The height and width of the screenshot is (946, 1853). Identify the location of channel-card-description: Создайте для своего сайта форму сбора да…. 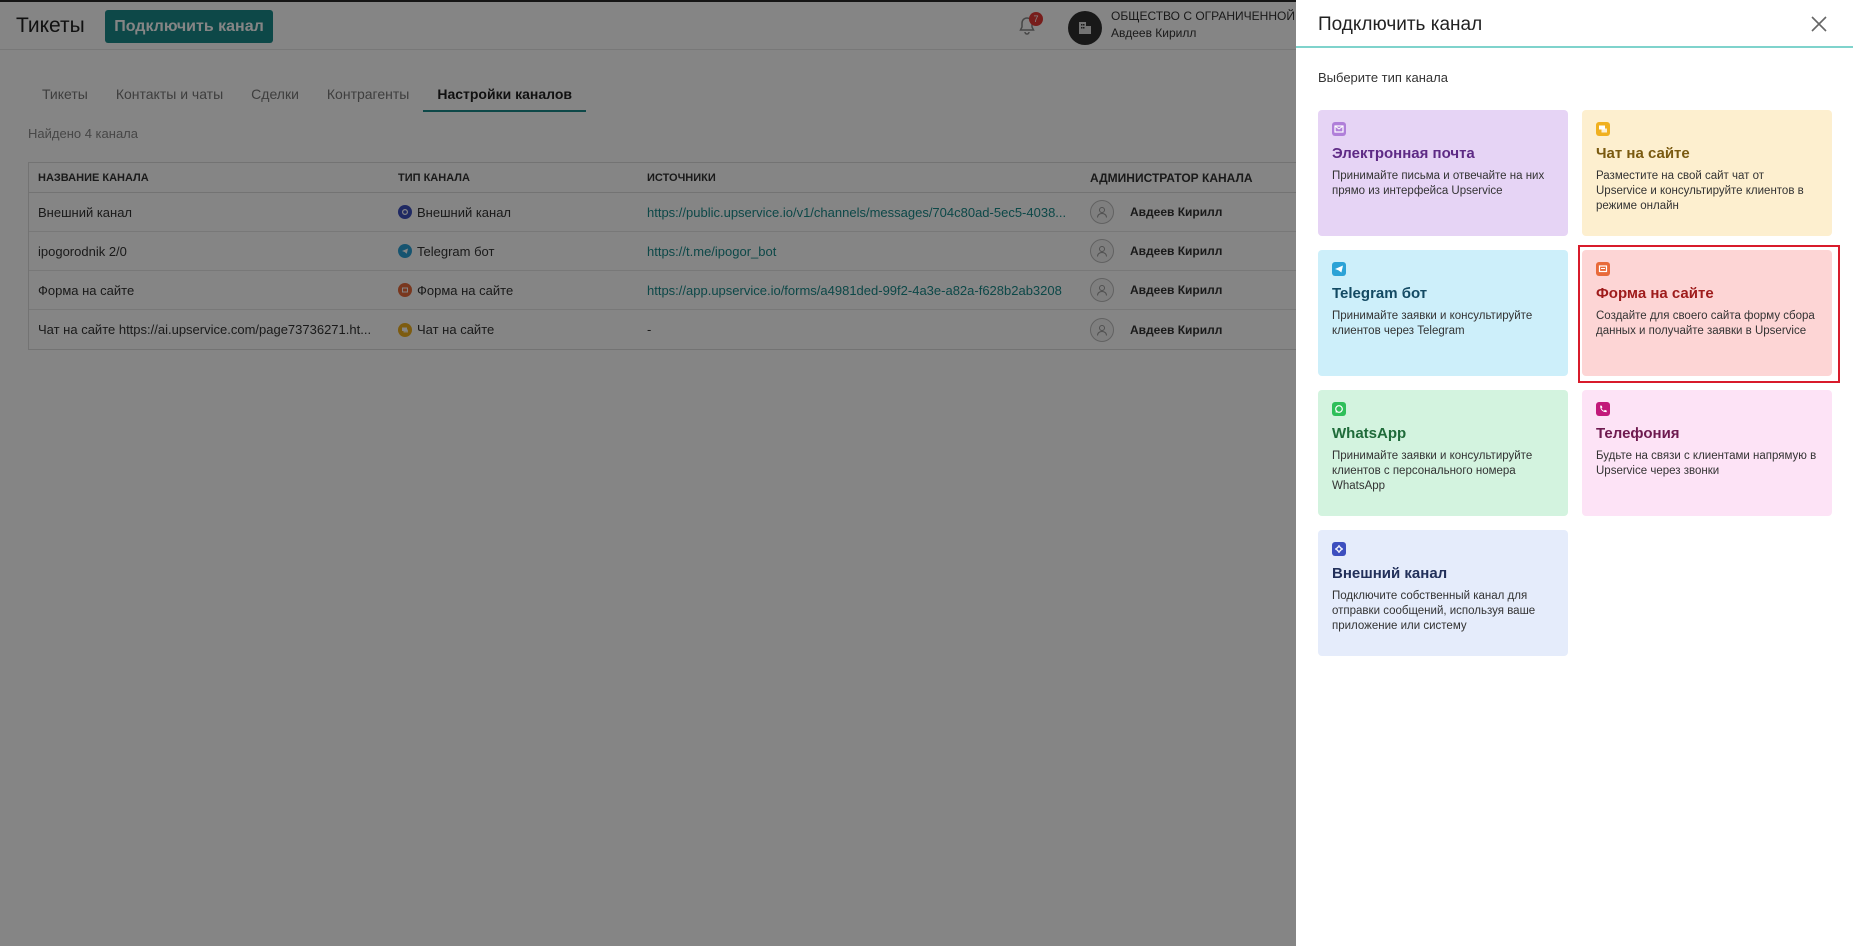
(1705, 323).